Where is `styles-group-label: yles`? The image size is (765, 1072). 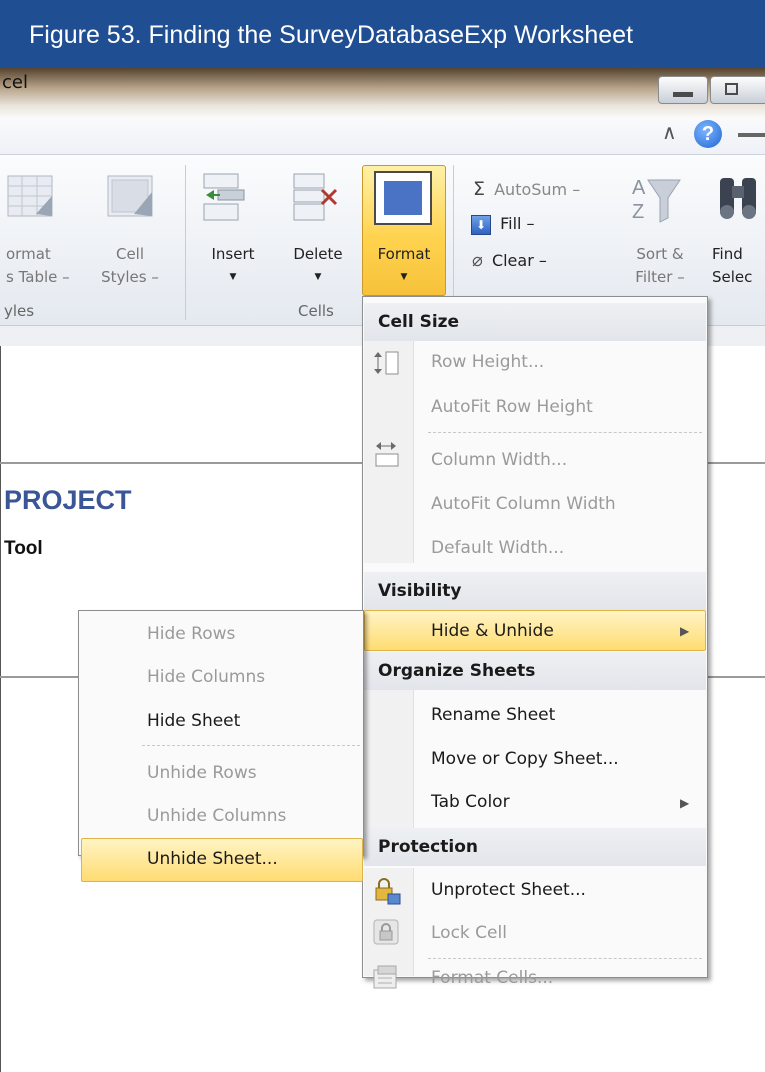 styles-group-label: yles is located at coordinates (19, 311).